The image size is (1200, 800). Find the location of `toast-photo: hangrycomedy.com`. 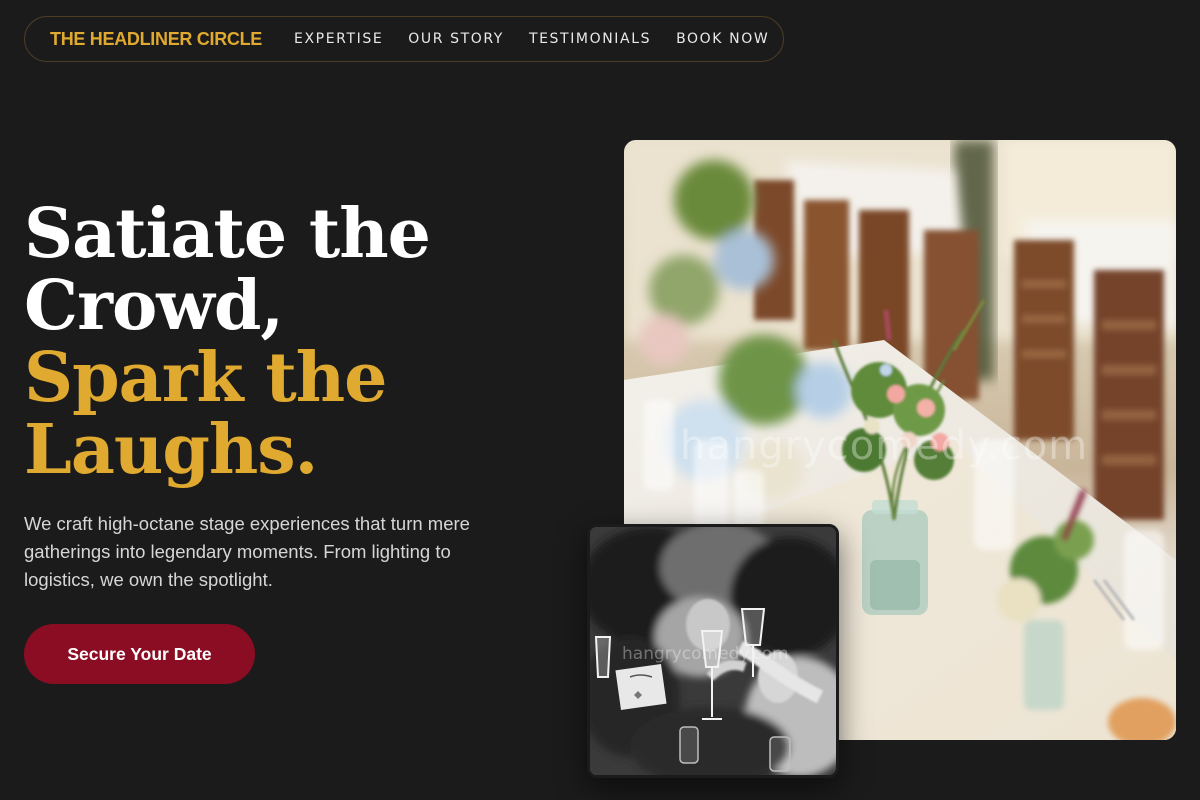

toast-photo: hangrycomedy.com is located at coordinates (713, 651).